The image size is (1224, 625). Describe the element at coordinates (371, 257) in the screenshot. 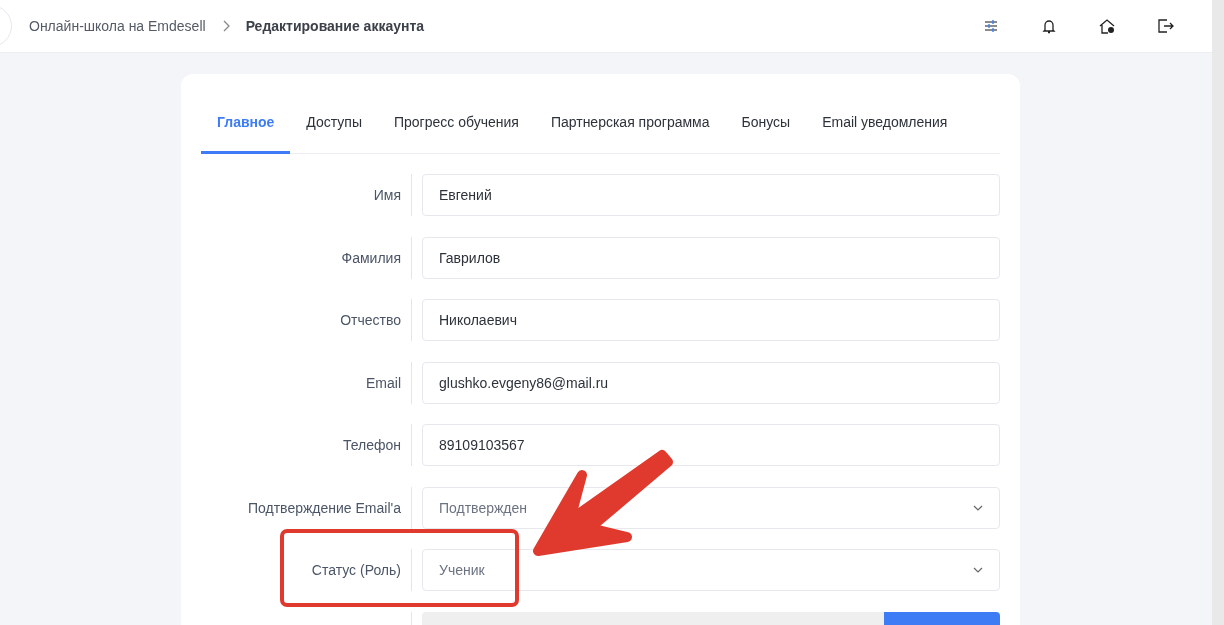

I see `field-label: Фамилия` at that location.